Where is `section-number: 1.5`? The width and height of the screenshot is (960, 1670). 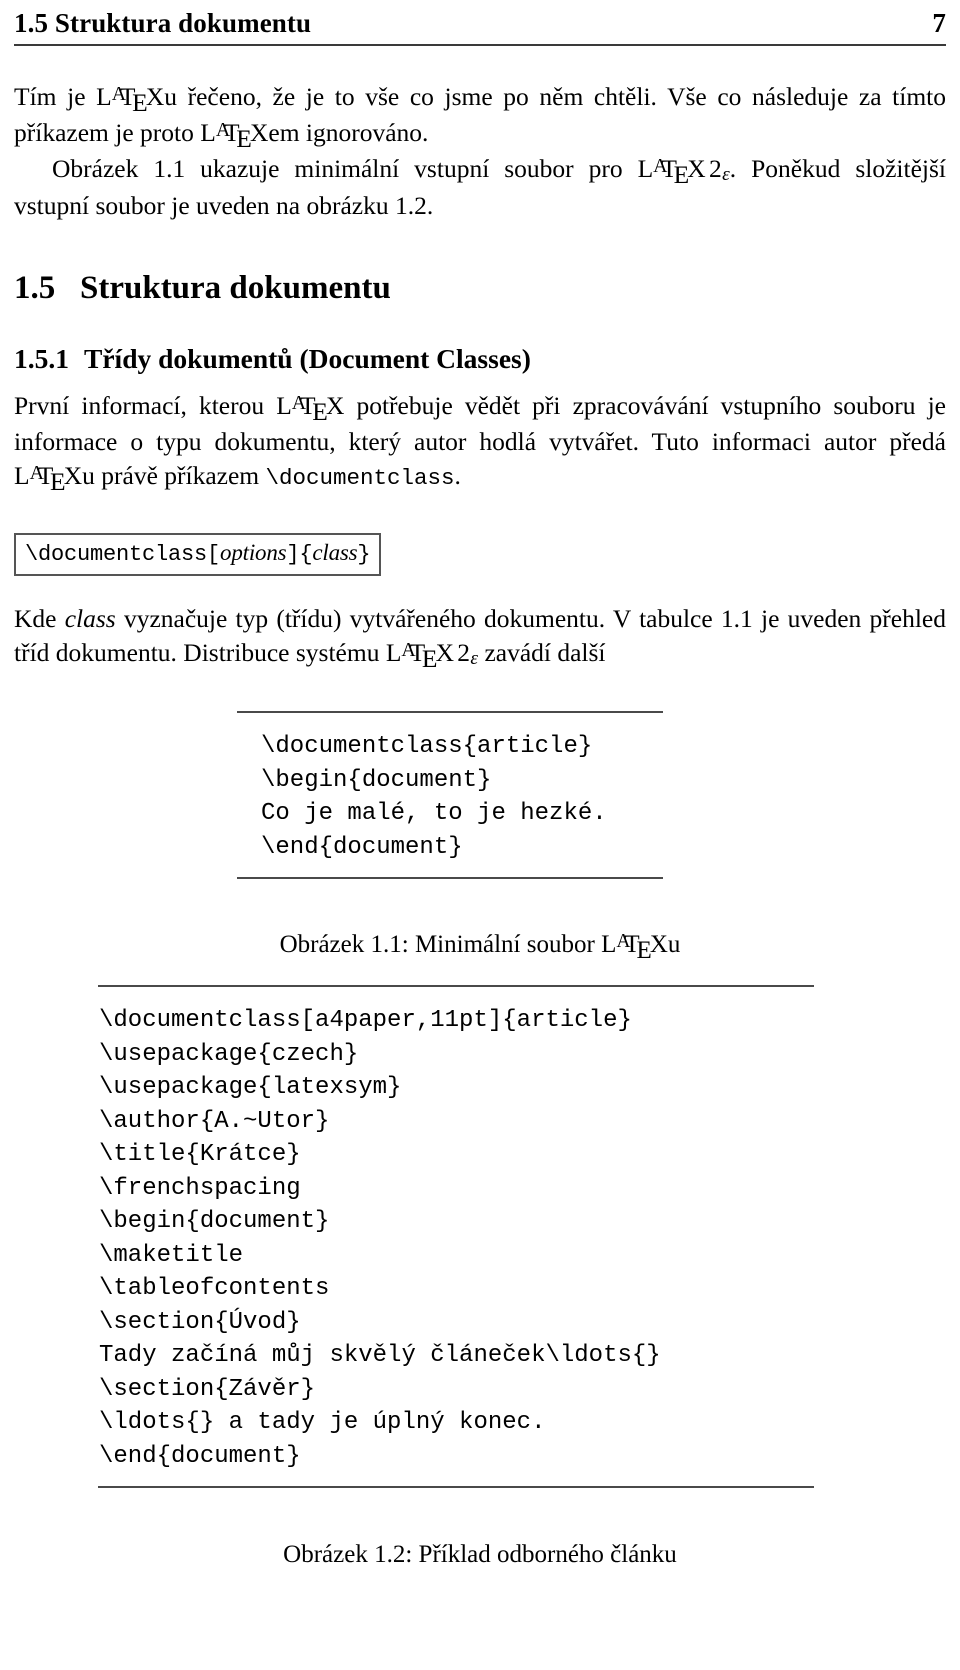 section-number: 1.5 is located at coordinates (35, 288).